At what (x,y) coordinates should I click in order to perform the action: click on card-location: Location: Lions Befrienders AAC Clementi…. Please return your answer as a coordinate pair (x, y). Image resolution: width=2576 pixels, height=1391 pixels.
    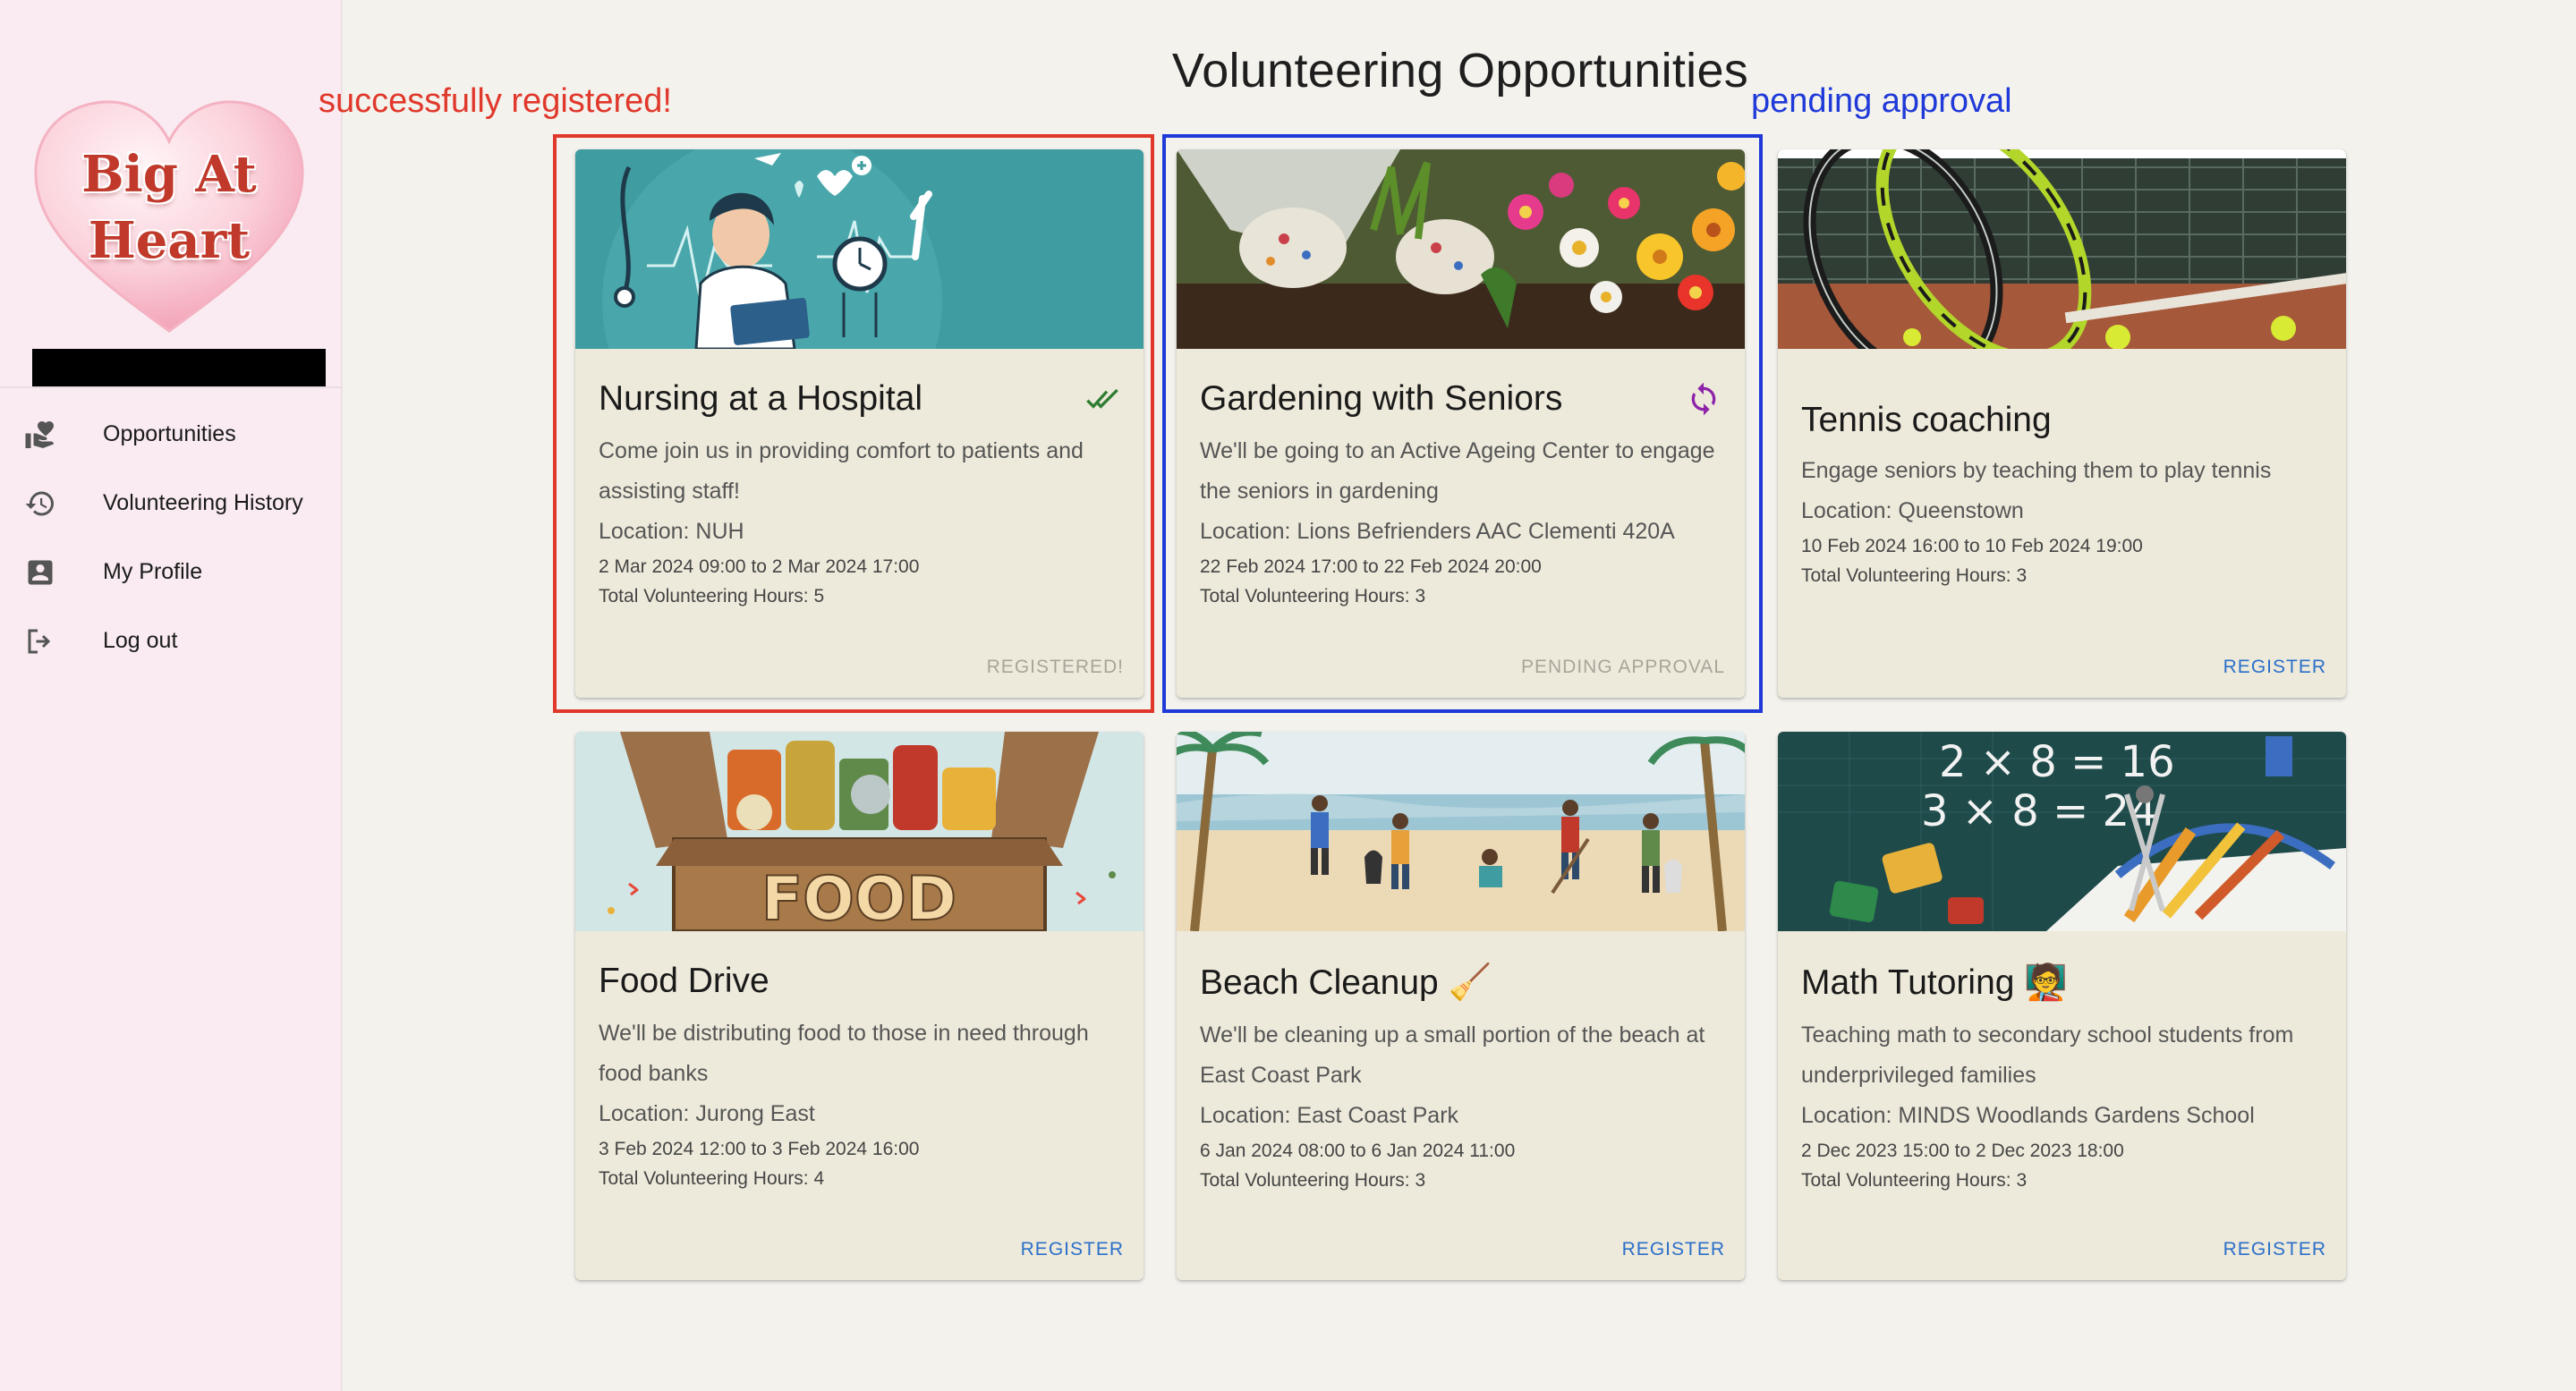
    Looking at the image, I should click on (1437, 531).